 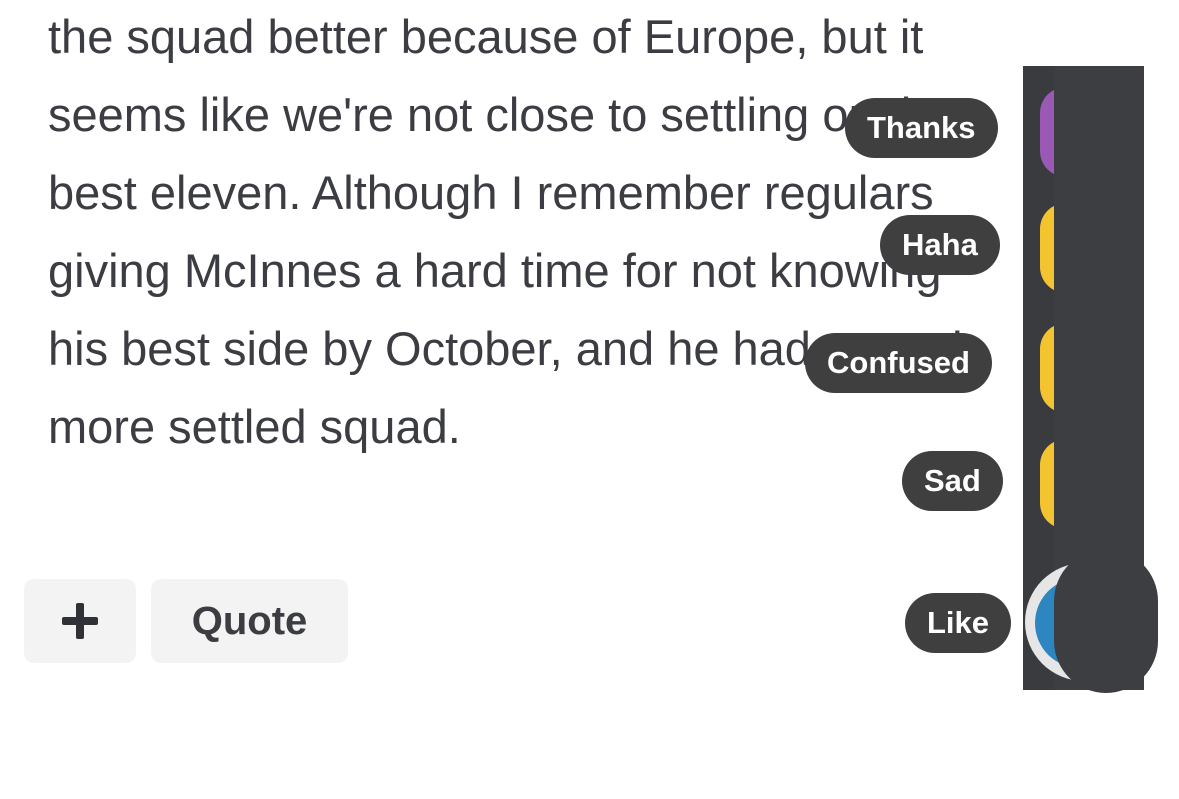 What do you see at coordinates (898, 363) in the screenshot?
I see `reaction-tooltip-confused: Confused` at bounding box center [898, 363].